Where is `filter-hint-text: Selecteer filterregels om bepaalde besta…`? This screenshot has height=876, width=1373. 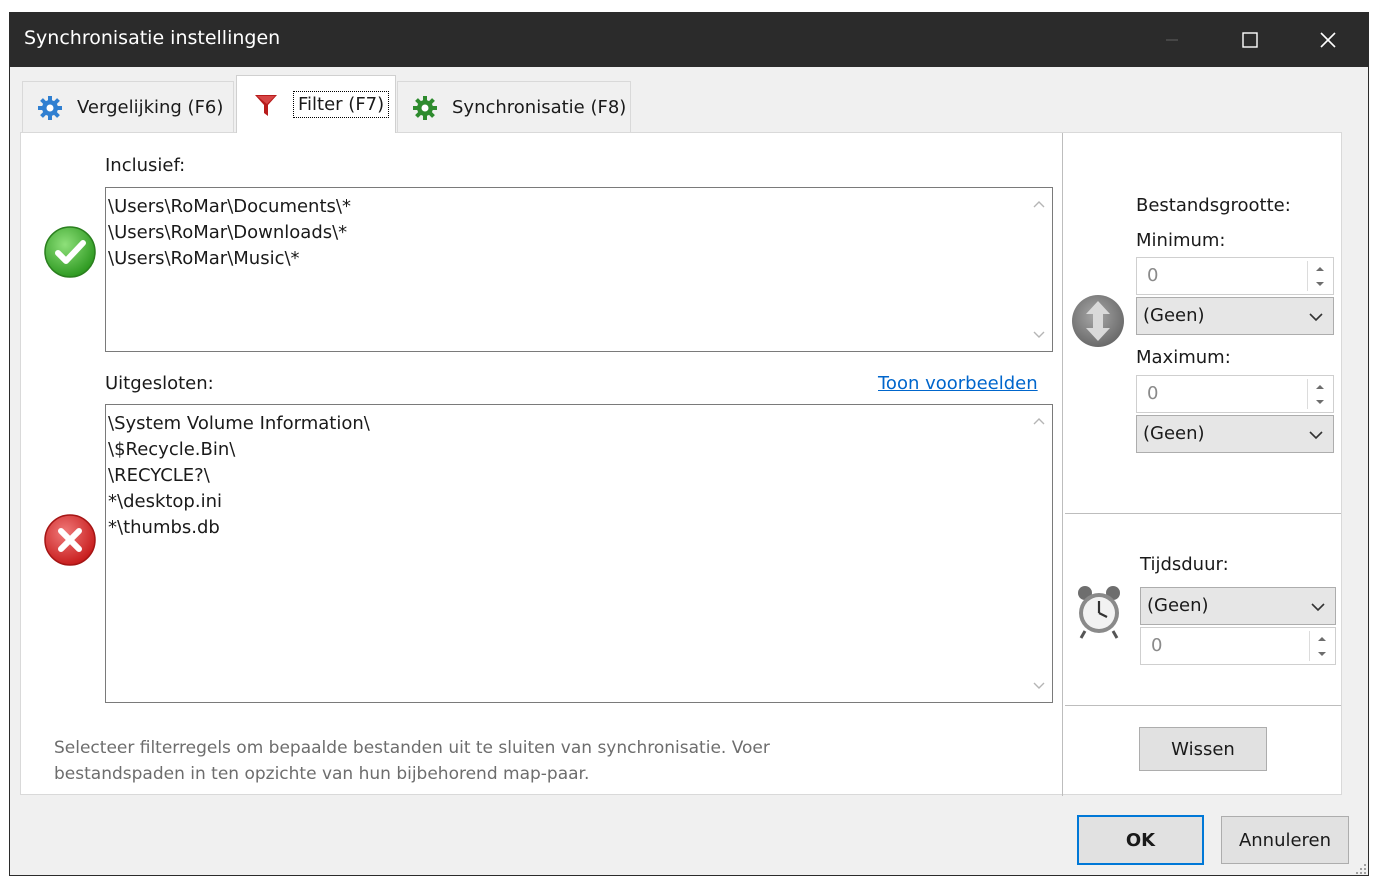 filter-hint-text: Selecteer filterregels om bepaalde besta… is located at coordinates (412, 761).